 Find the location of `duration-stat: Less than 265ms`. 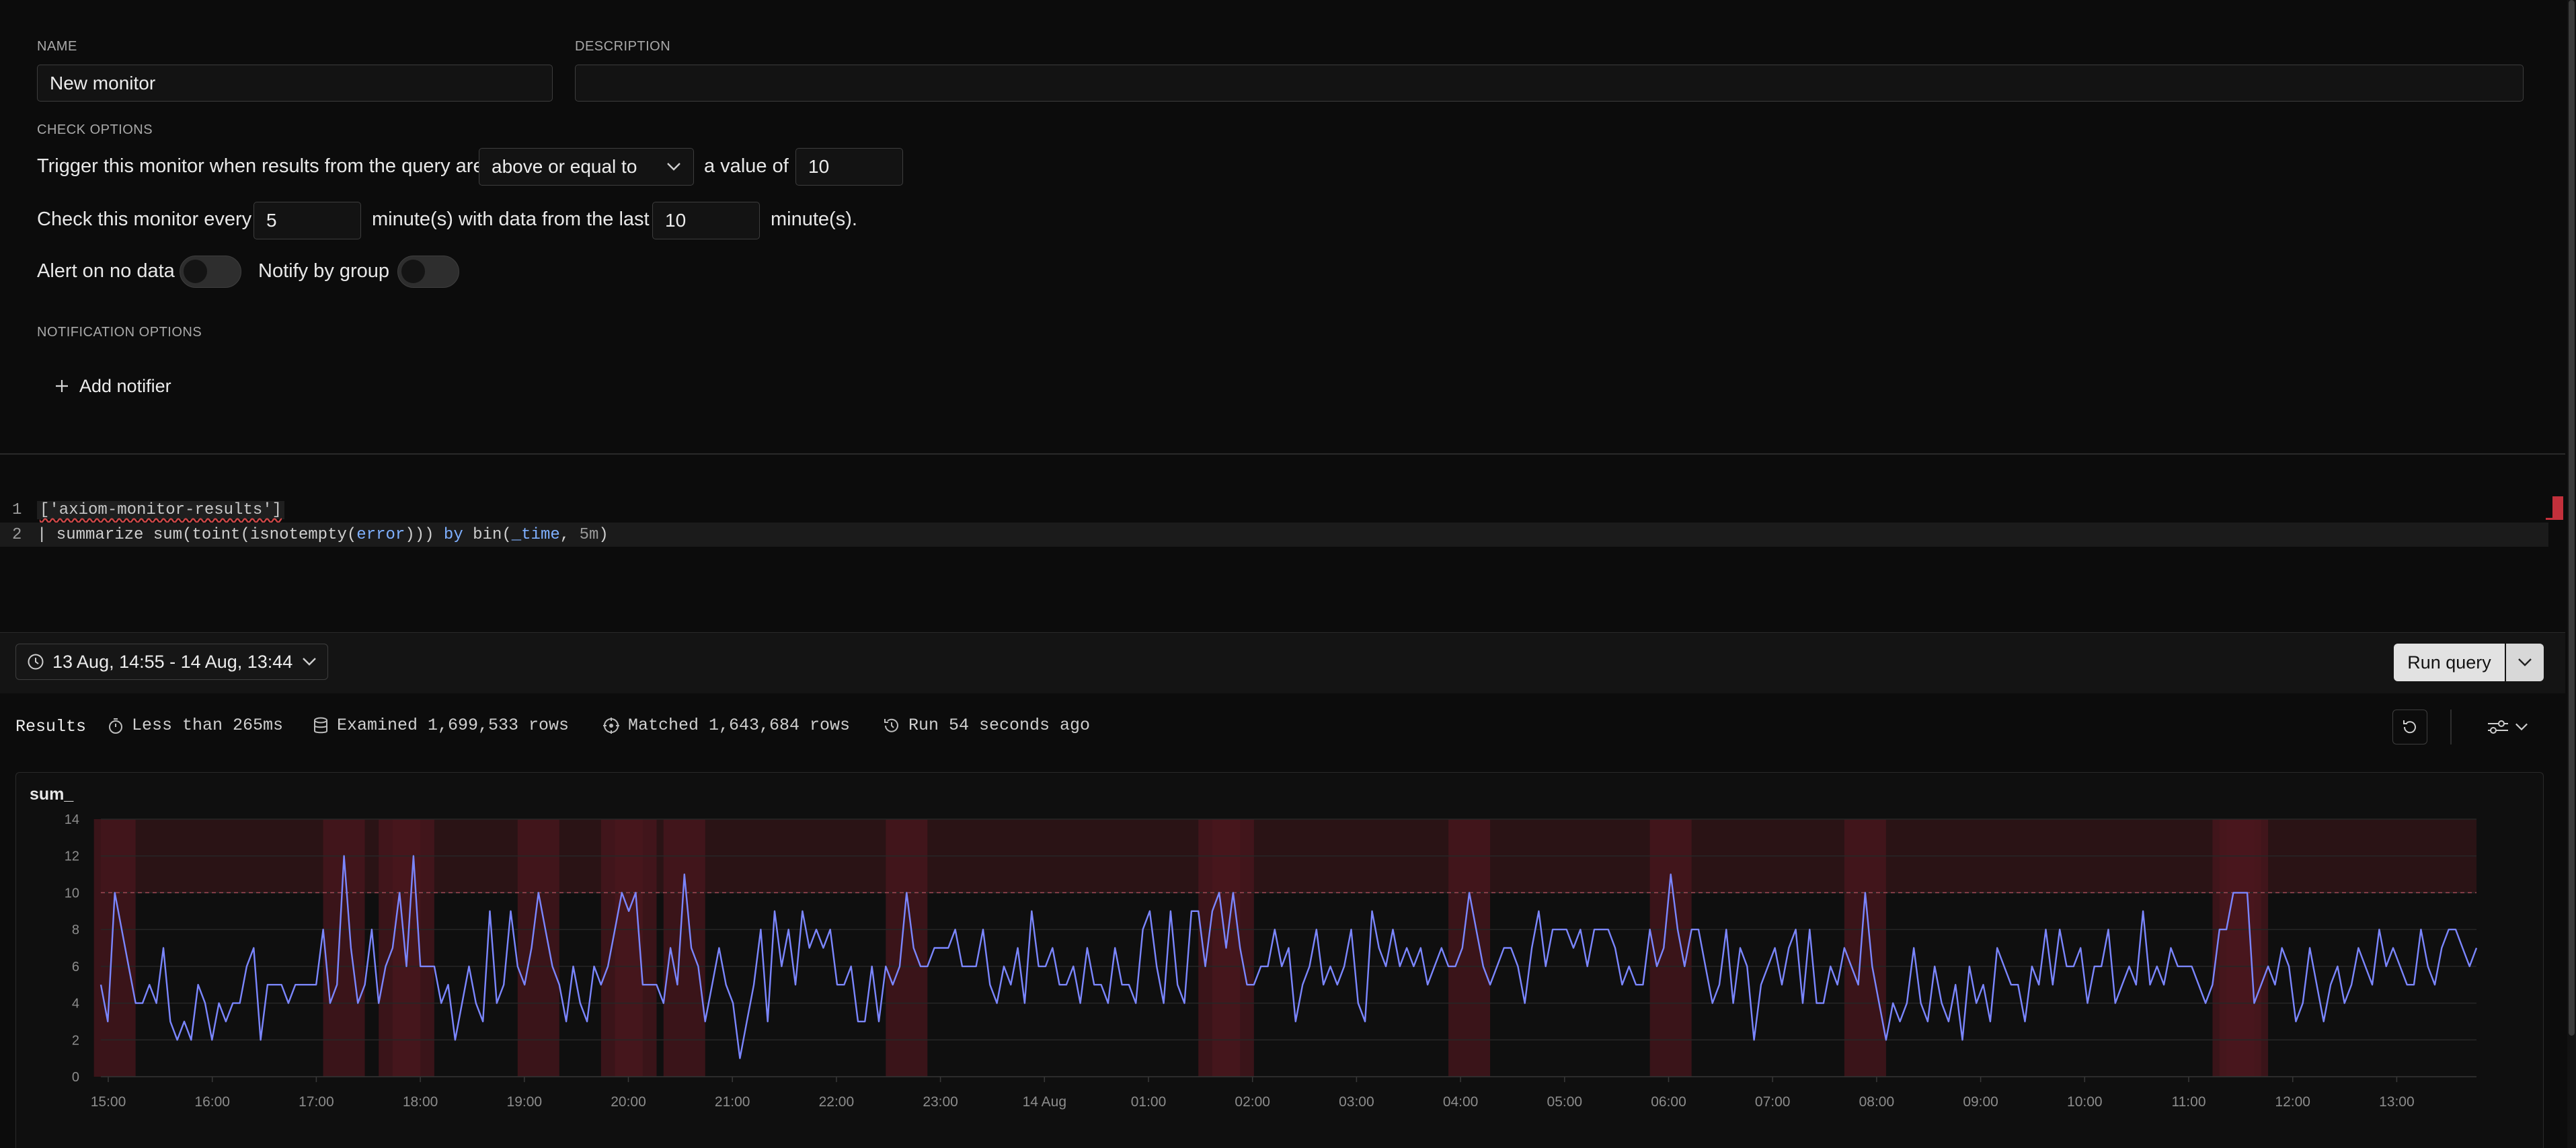

duration-stat: Less than 265ms is located at coordinates (196, 726).